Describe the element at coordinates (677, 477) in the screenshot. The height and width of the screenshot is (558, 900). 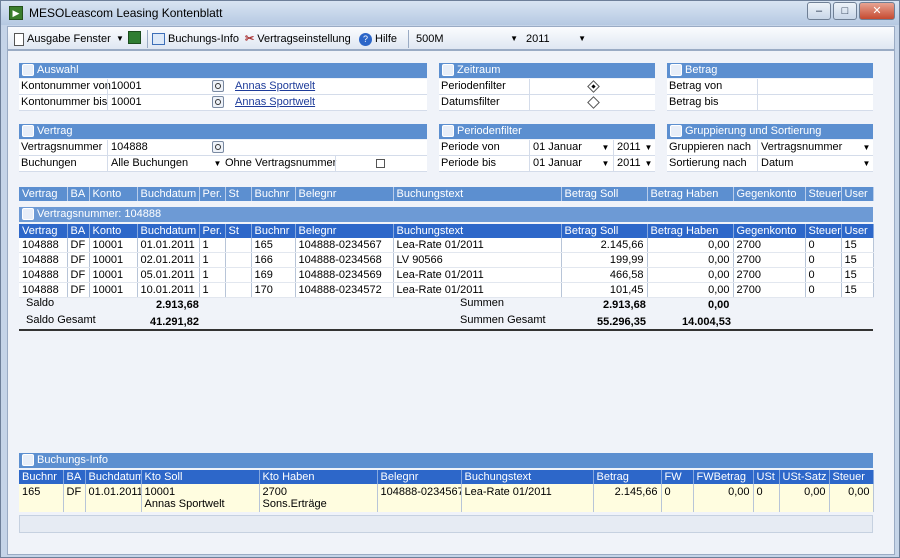
I see `column-header: FW` at that location.